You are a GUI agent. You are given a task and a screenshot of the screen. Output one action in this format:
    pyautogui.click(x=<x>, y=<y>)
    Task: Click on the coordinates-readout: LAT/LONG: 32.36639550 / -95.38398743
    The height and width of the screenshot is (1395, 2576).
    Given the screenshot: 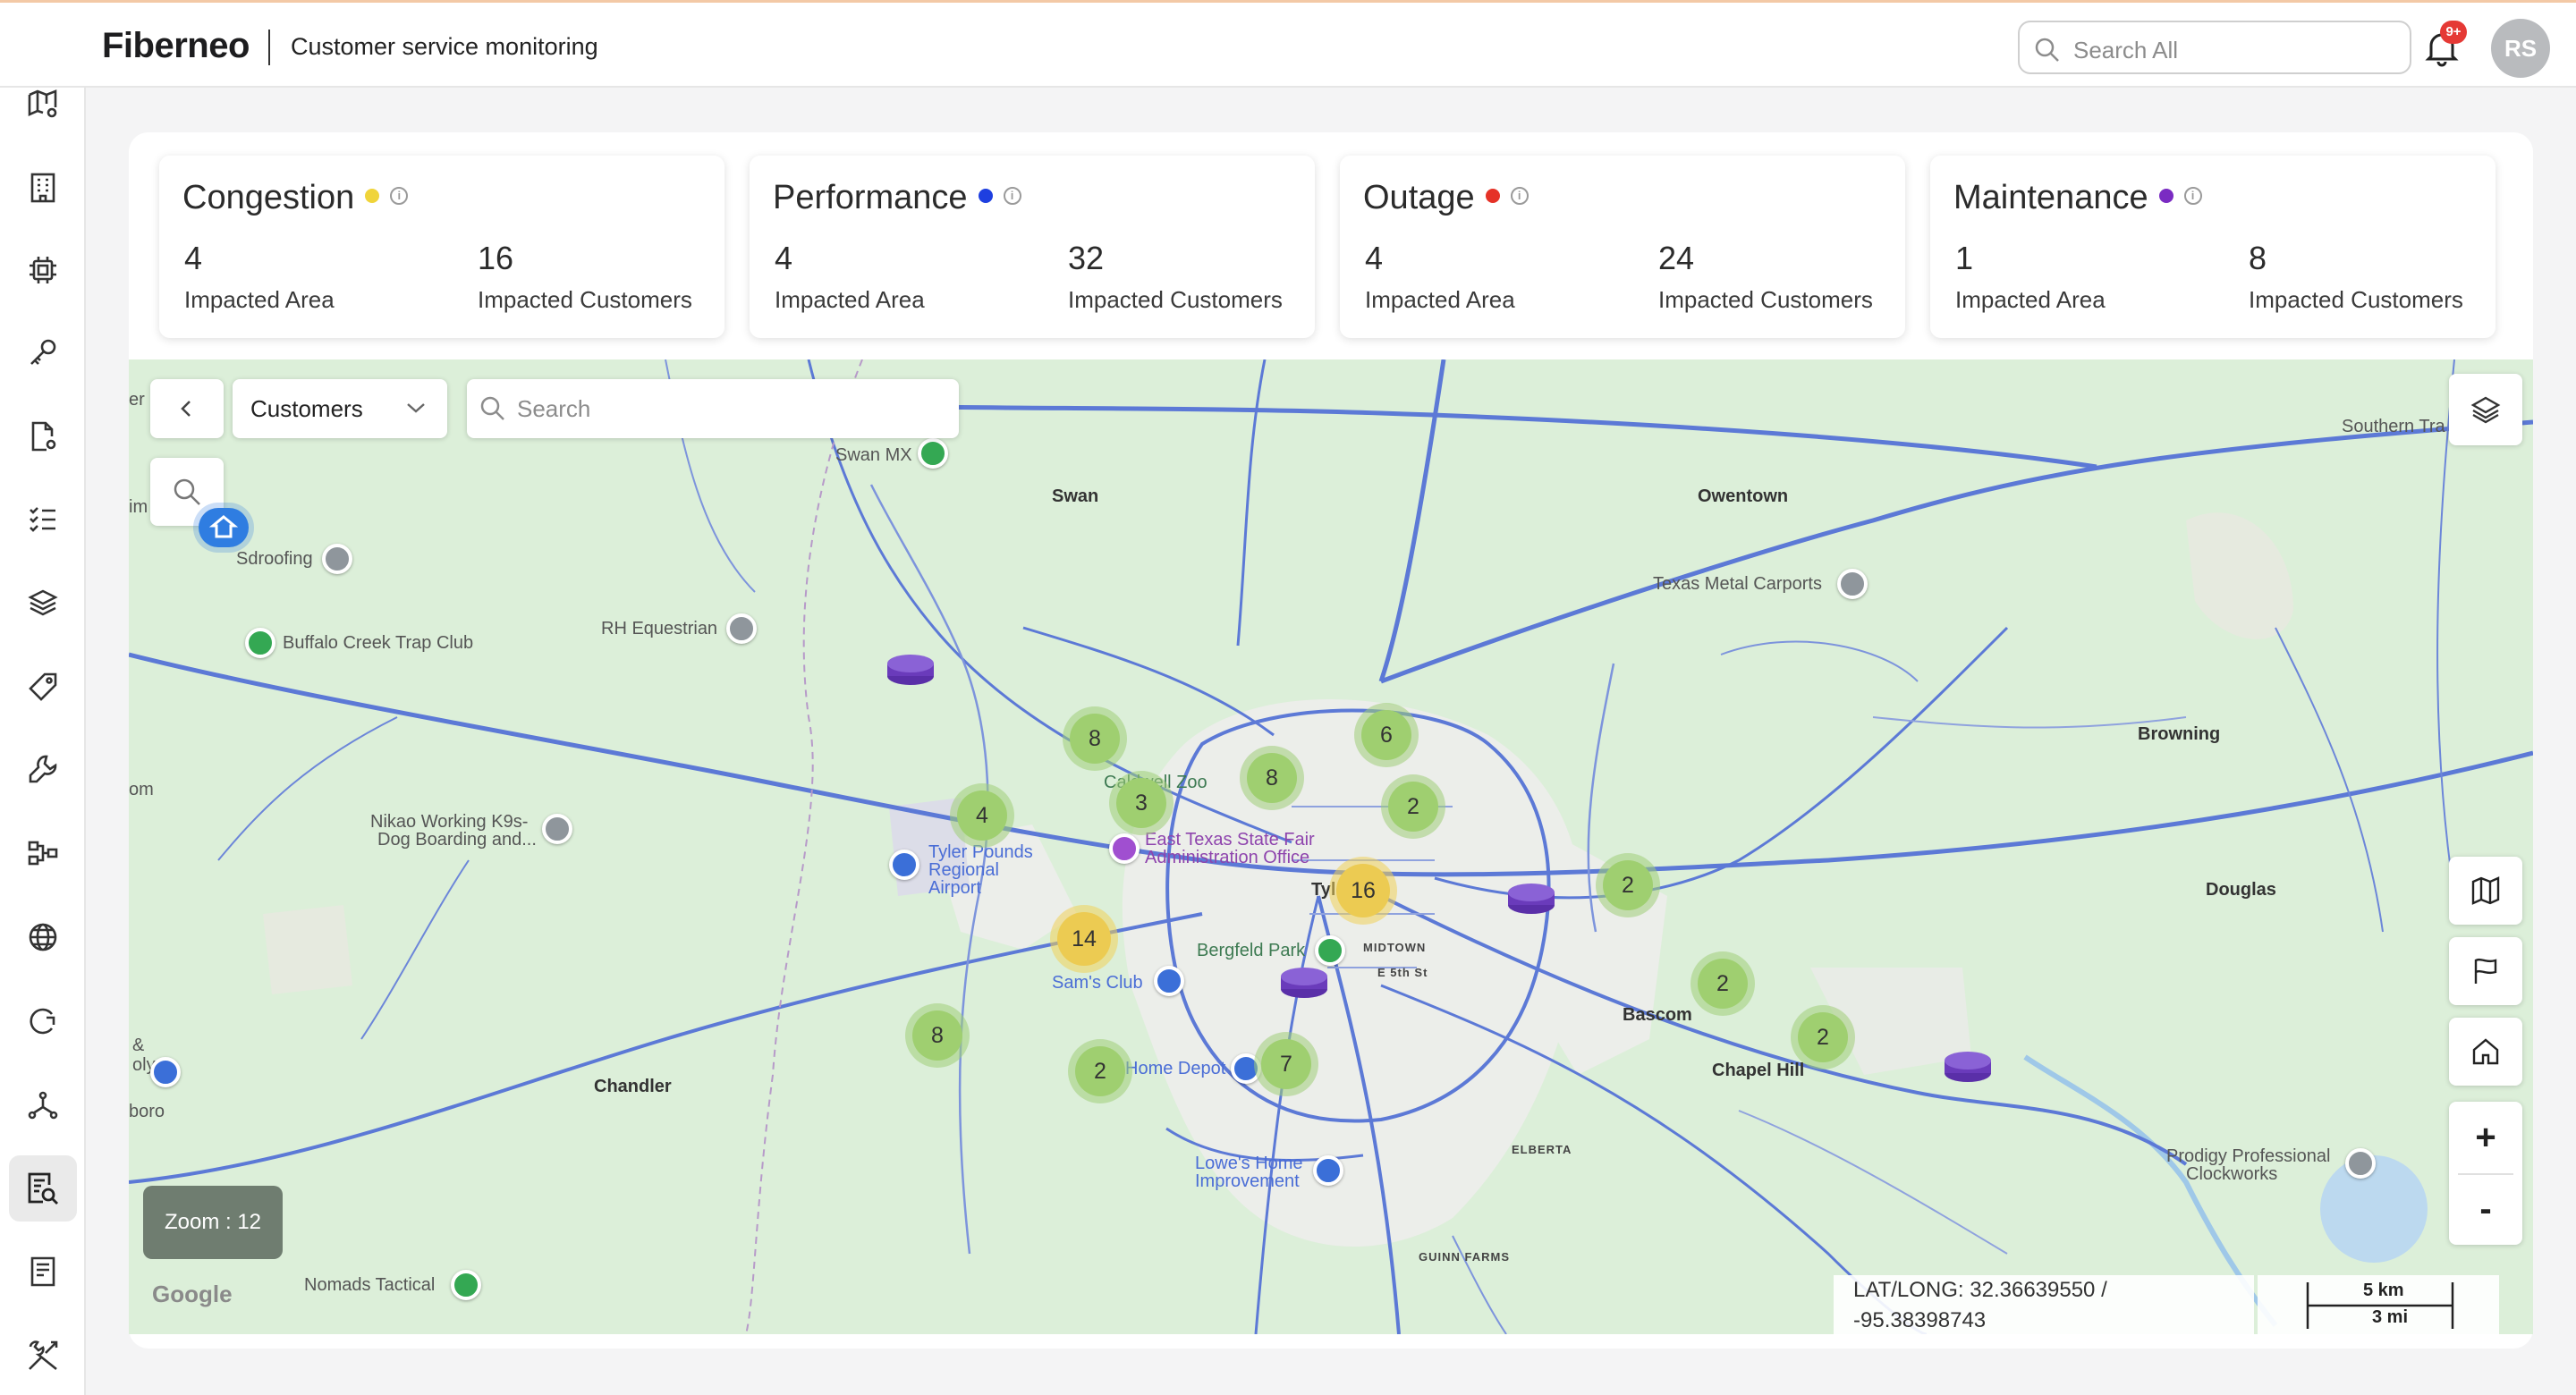 What is the action you would take?
    pyautogui.click(x=2044, y=1304)
    